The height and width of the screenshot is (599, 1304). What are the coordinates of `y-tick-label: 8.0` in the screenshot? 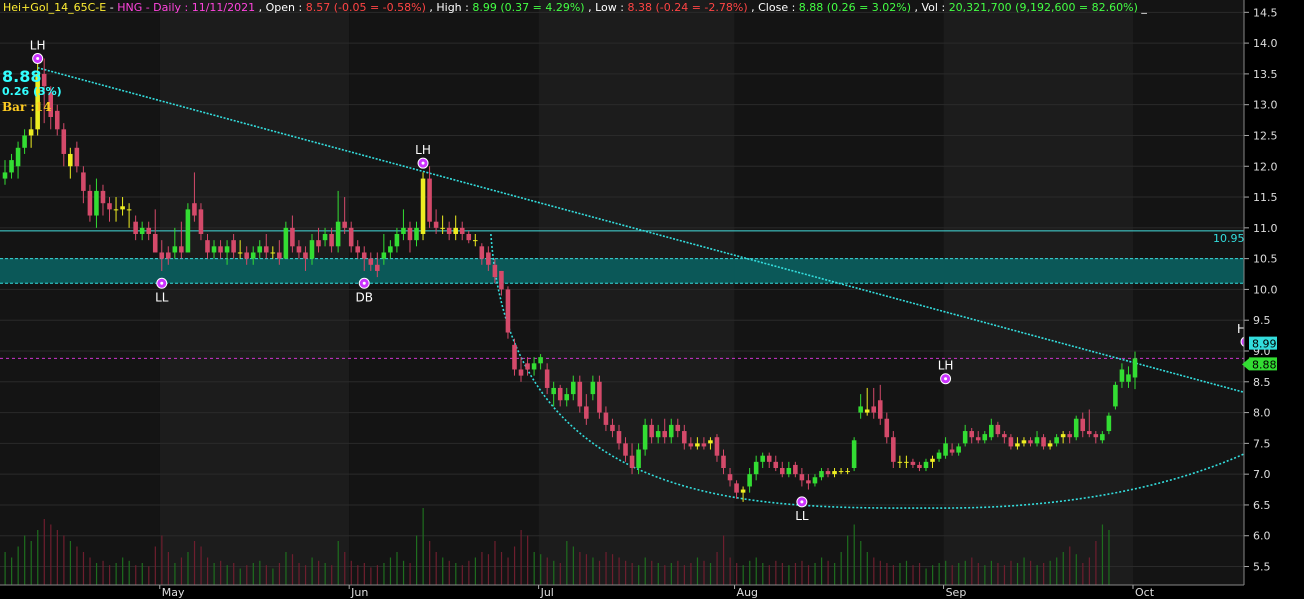 It's located at (1262, 413).